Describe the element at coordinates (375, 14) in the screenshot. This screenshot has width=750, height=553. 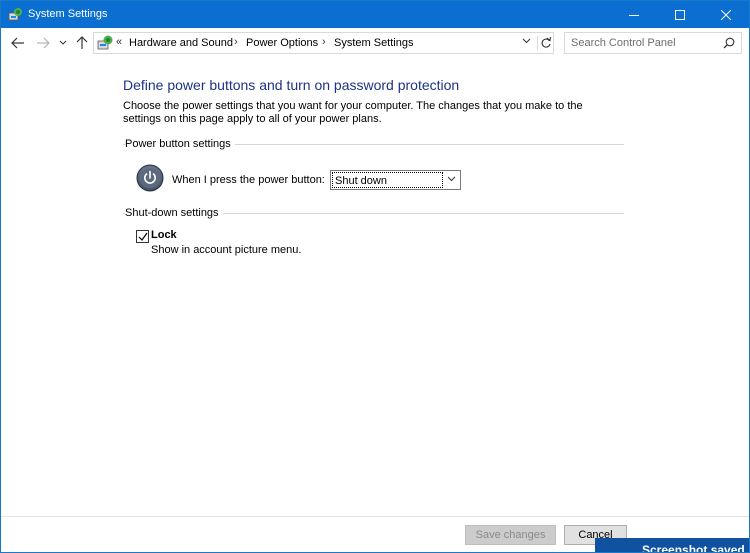
I see `title-bar: System Settings` at that location.